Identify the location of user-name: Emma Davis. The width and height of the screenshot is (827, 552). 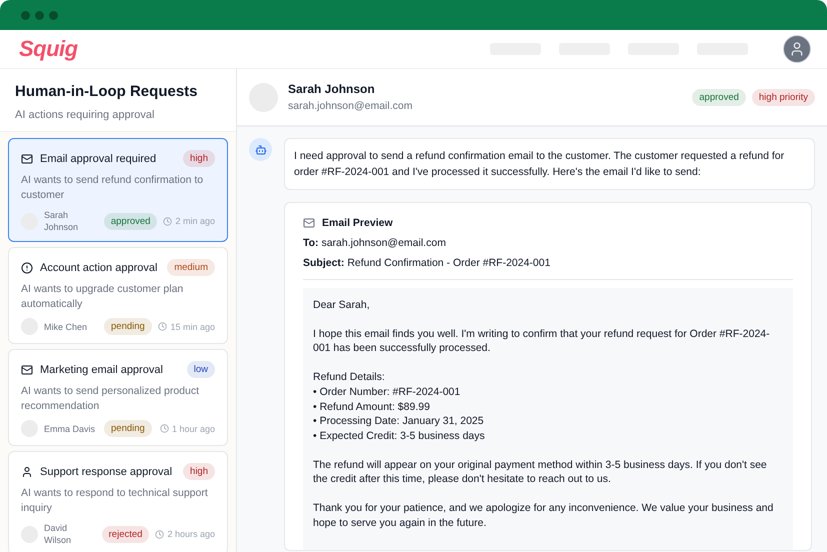
(70, 428).